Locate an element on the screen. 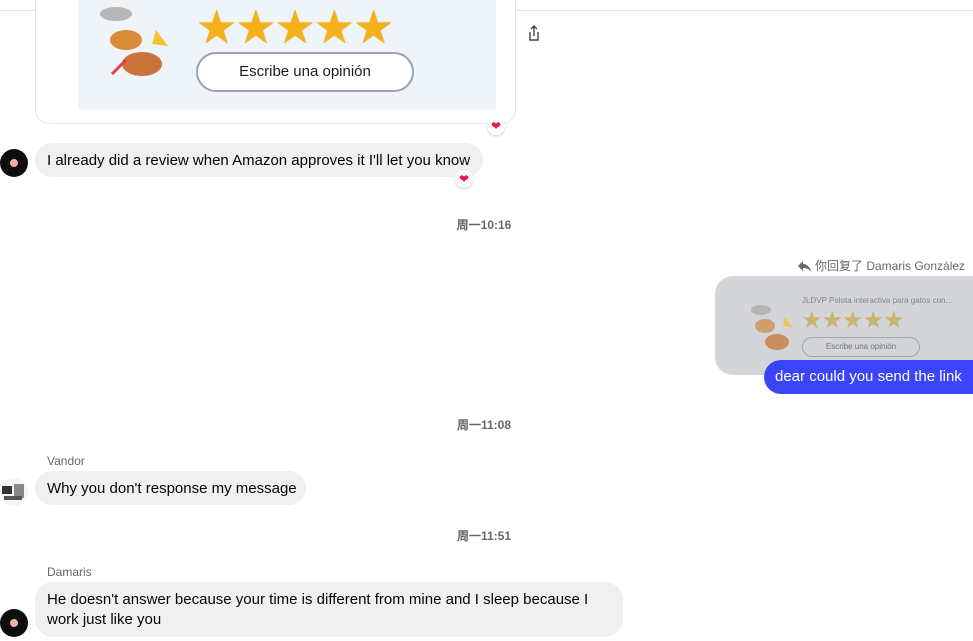 The height and width of the screenshot is (641, 973). message-text: Why you don't response my message is located at coordinates (172, 488).